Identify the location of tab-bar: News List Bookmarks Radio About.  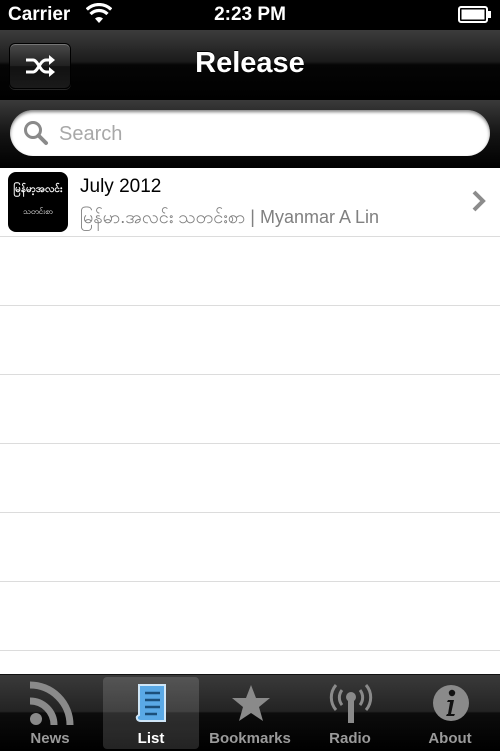
(250, 712).